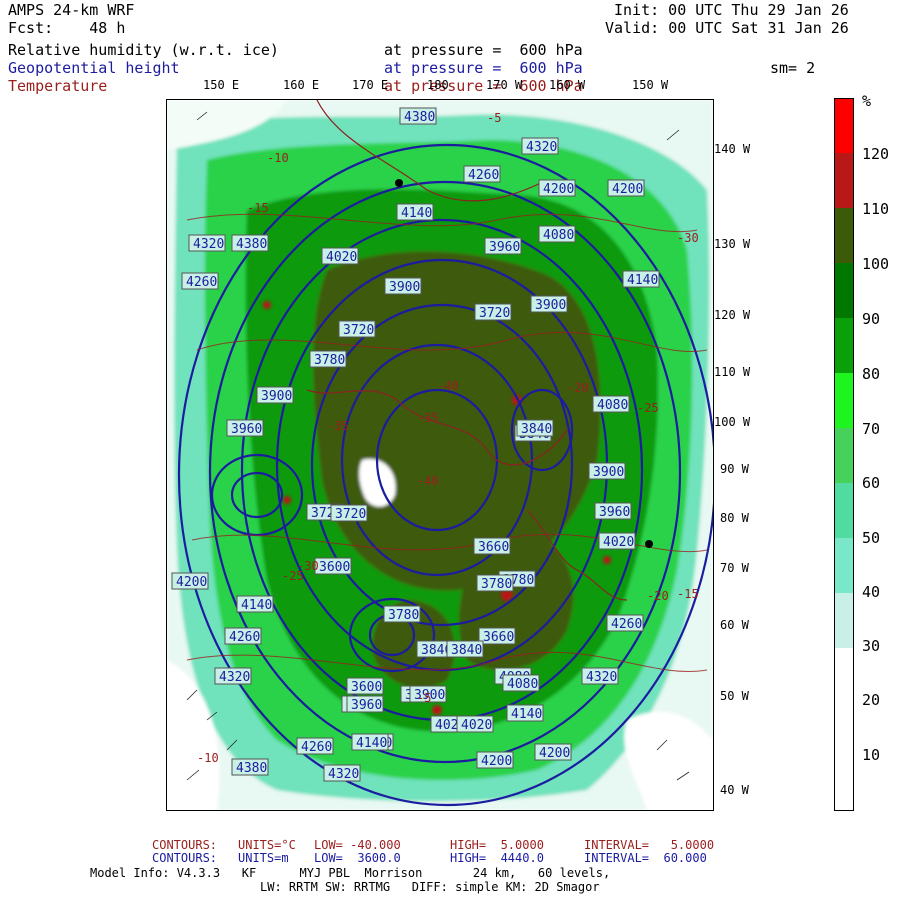 This screenshot has width=900, height=900. I want to click on init-time: Init: 00 UTC Thu 29 Jan 26, so click(731, 10).